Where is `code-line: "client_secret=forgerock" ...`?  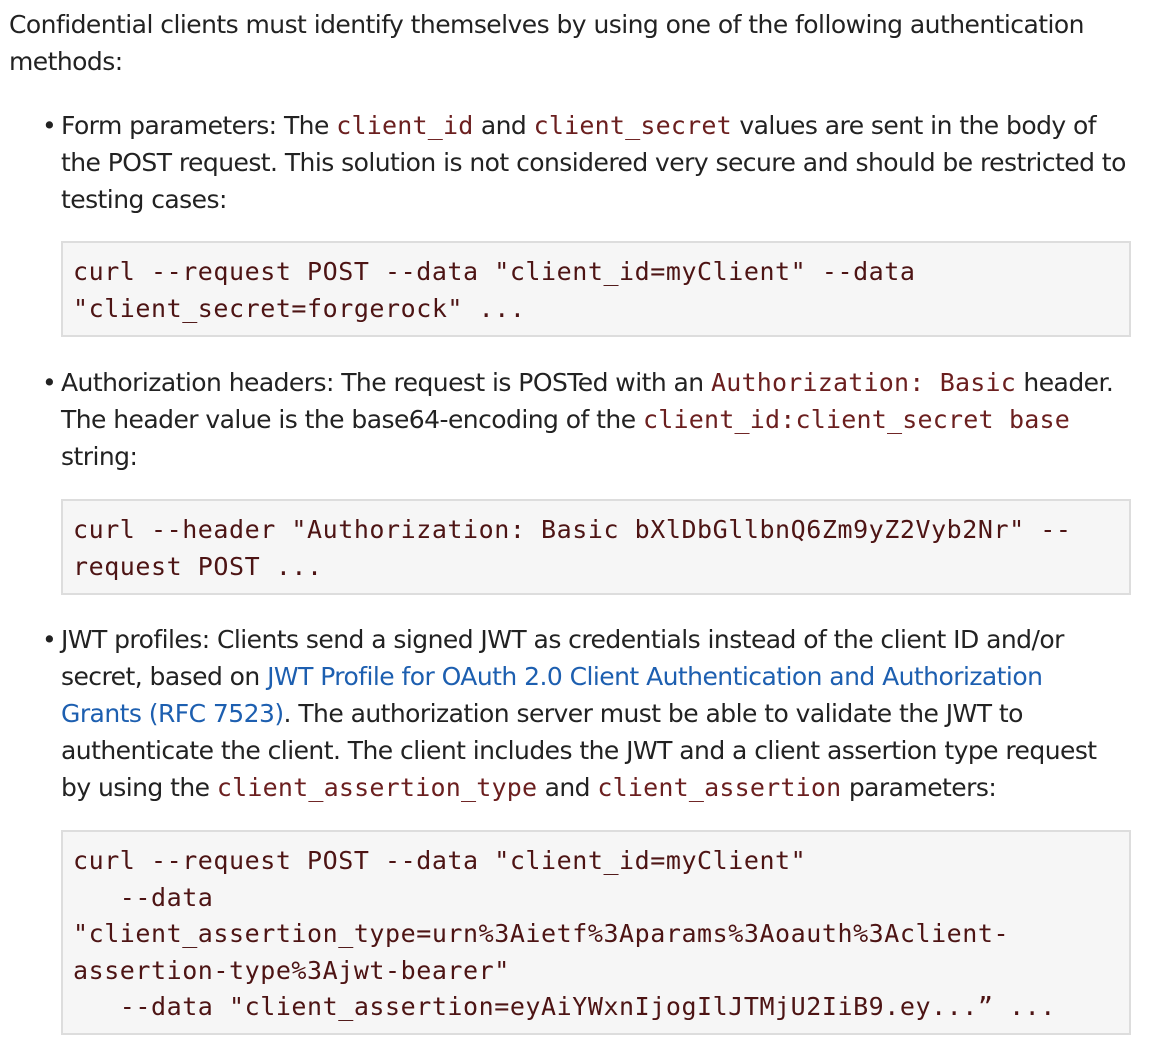 code-line: "client_secret=forgerock" ... is located at coordinates (299, 308).